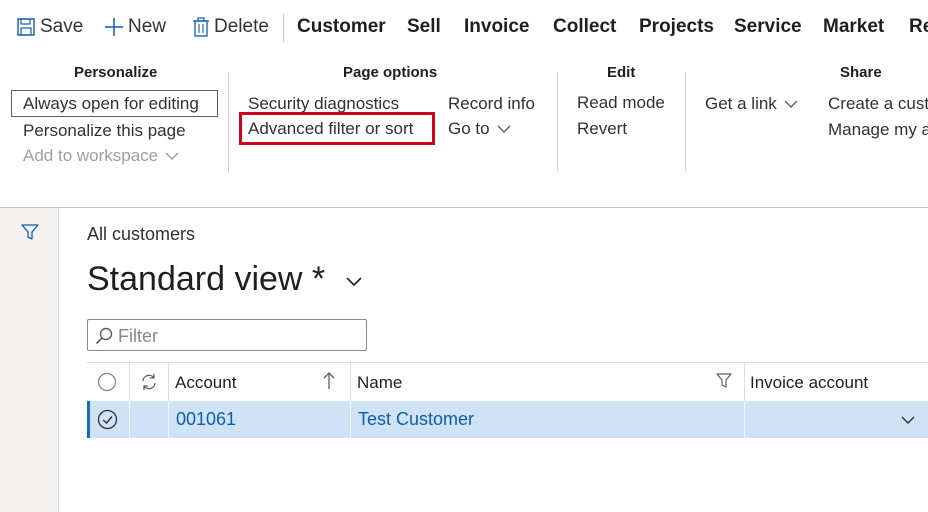 The height and width of the screenshot is (512, 928). What do you see at coordinates (107, 419) in the screenshot?
I see `row-checkmark-icon` at bounding box center [107, 419].